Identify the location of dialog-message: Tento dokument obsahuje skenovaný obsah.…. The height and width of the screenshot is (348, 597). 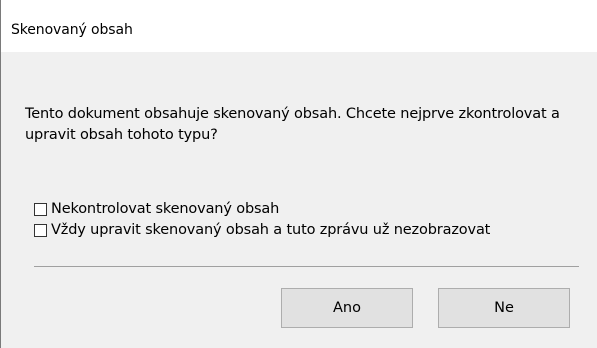
(292, 124).